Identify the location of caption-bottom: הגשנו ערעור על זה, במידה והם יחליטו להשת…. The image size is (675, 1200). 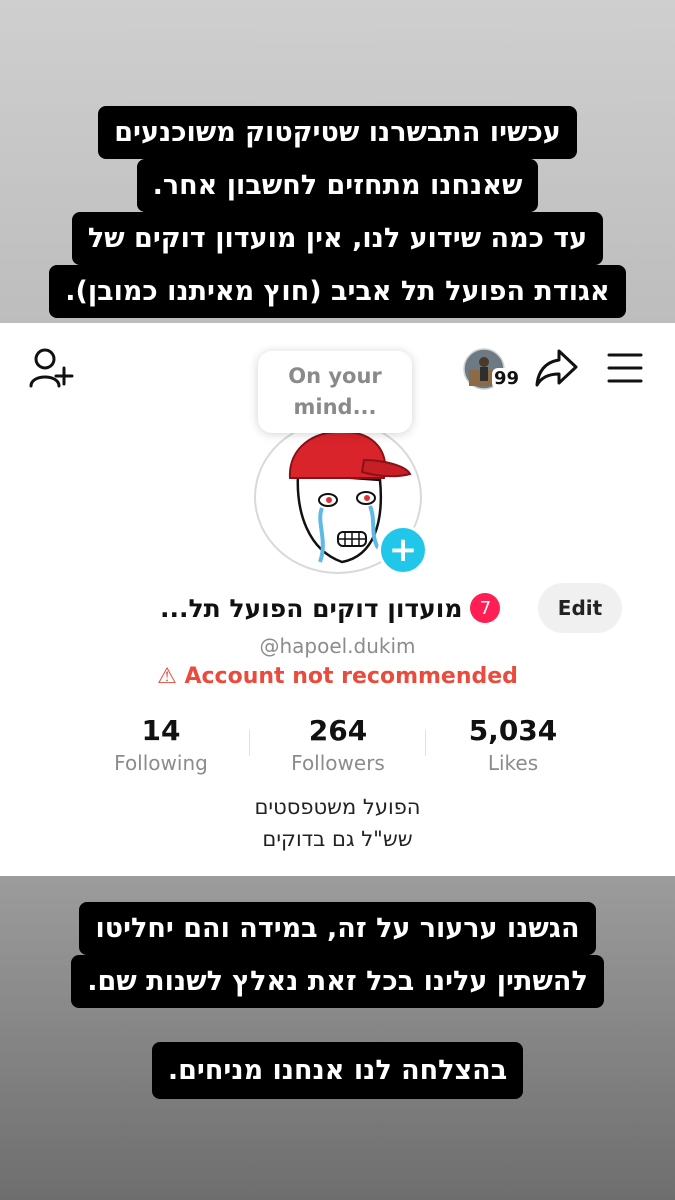
(337, 955).